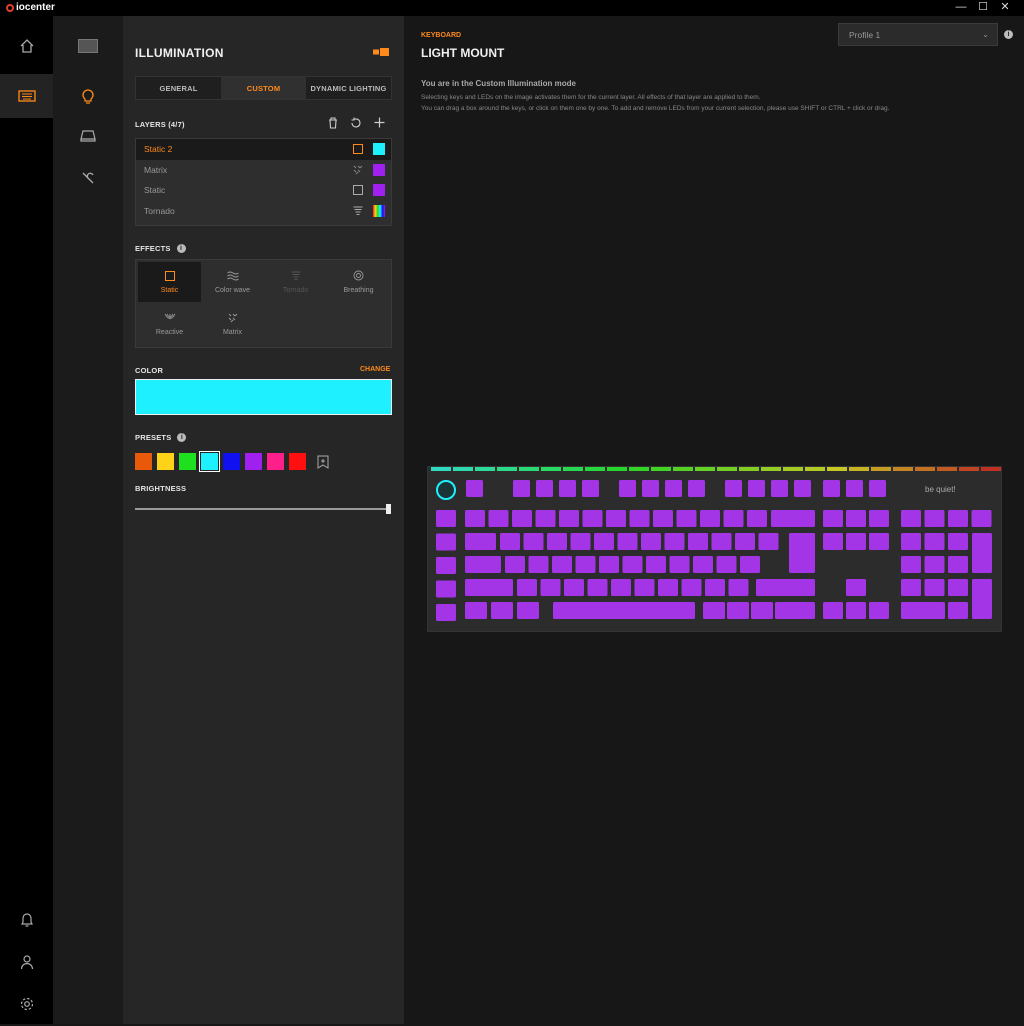  I want to click on profile-select: Profile 1 ⌄, so click(918, 34).